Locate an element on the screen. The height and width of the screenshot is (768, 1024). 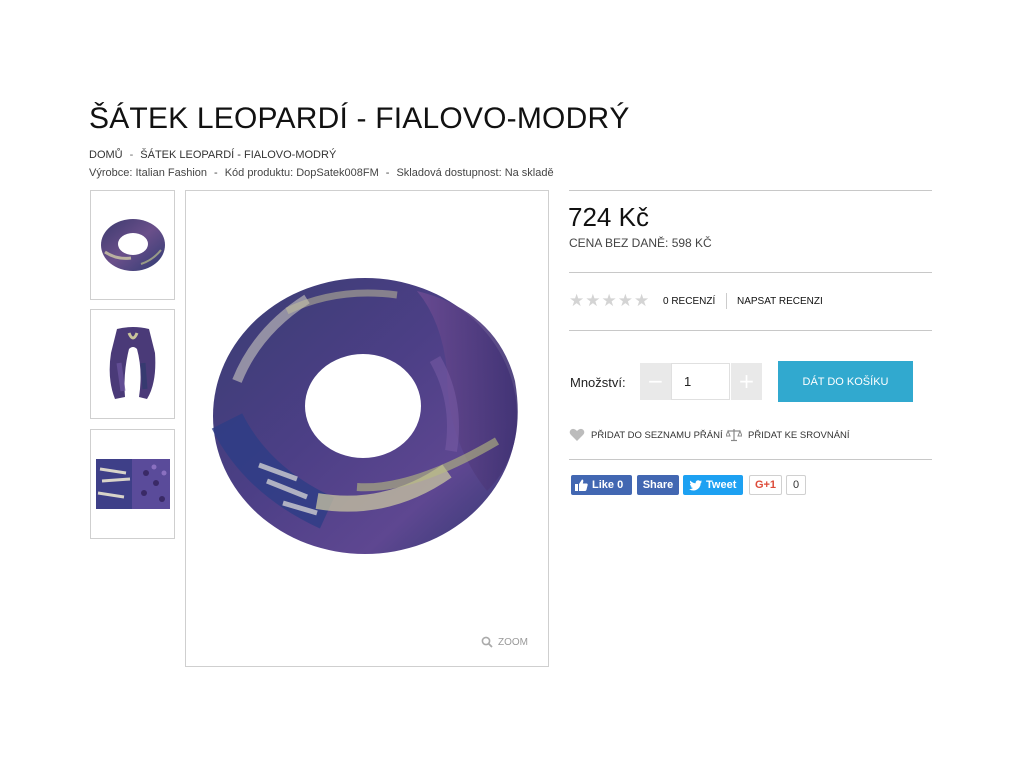
scarf-flat-image is located at coordinates (132, 484).